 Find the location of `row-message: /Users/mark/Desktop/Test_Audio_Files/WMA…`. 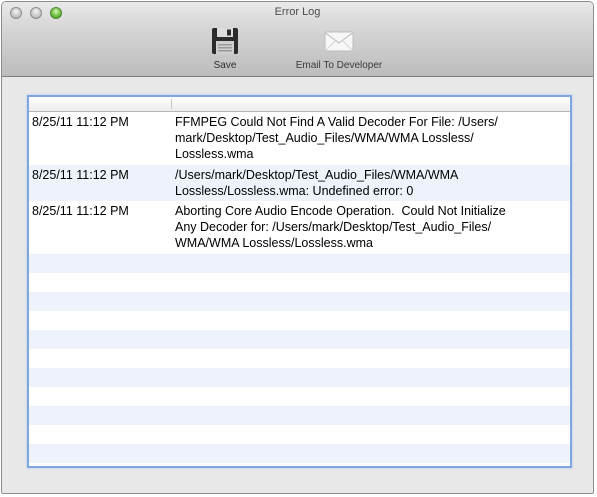

row-message: /Users/mark/Desktop/Test_Audio_Files/WMA… is located at coordinates (317, 183).